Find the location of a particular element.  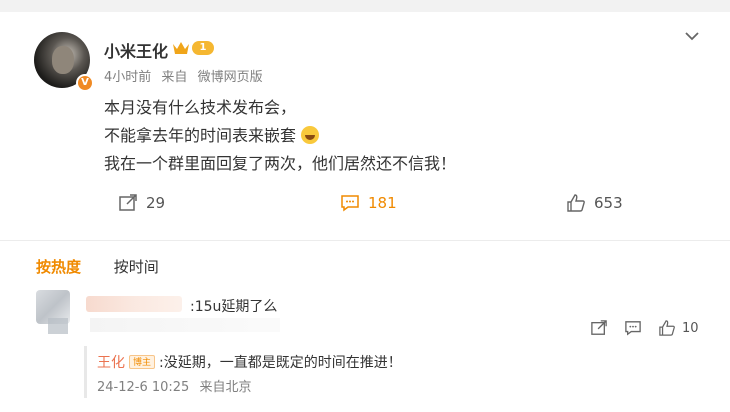

comment-count: 181 is located at coordinates (382, 203).